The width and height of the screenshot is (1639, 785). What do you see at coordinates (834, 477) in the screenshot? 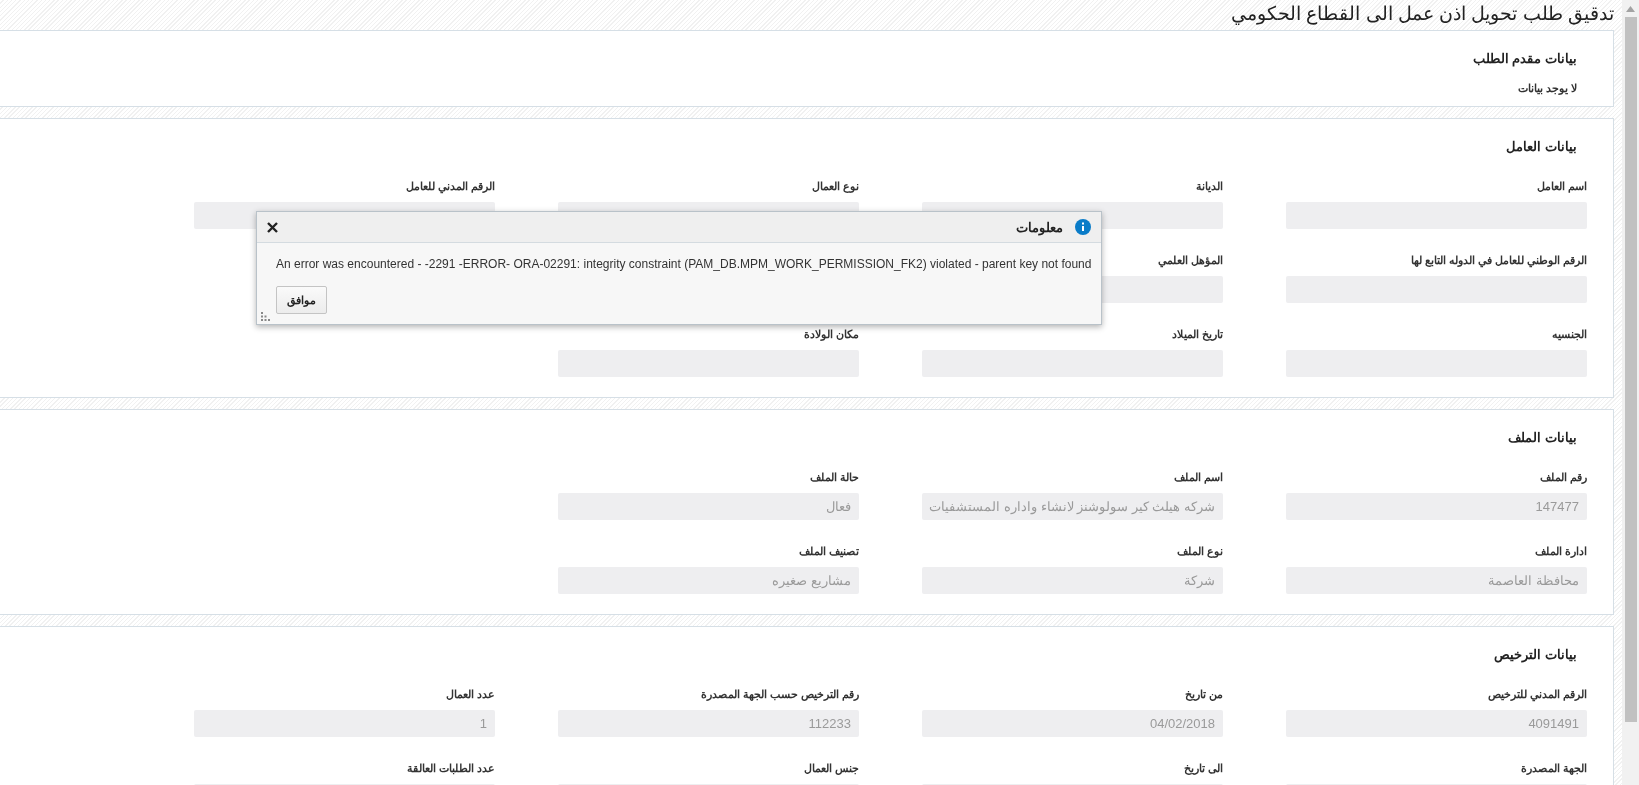
I see `field-label: حالة الملف` at bounding box center [834, 477].